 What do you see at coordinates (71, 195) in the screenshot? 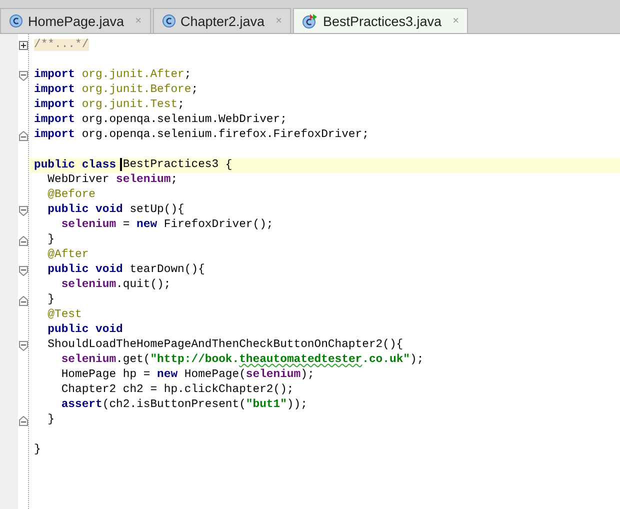
I see `code-line: @Before` at bounding box center [71, 195].